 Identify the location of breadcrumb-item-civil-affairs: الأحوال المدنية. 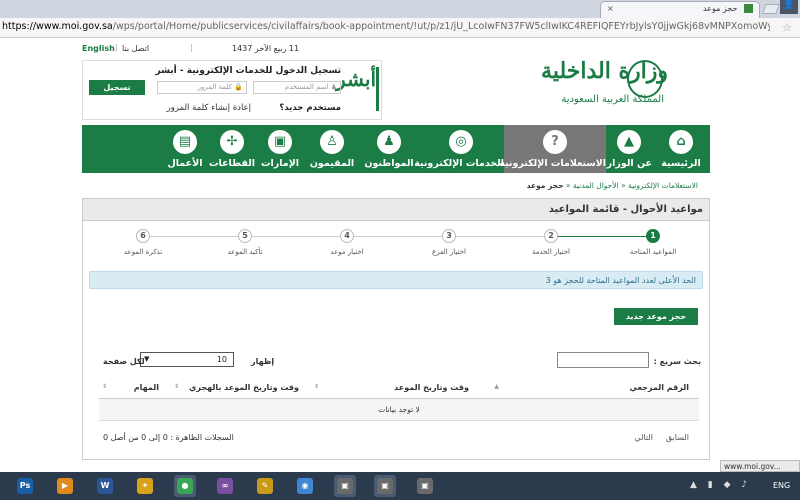
(596, 185).